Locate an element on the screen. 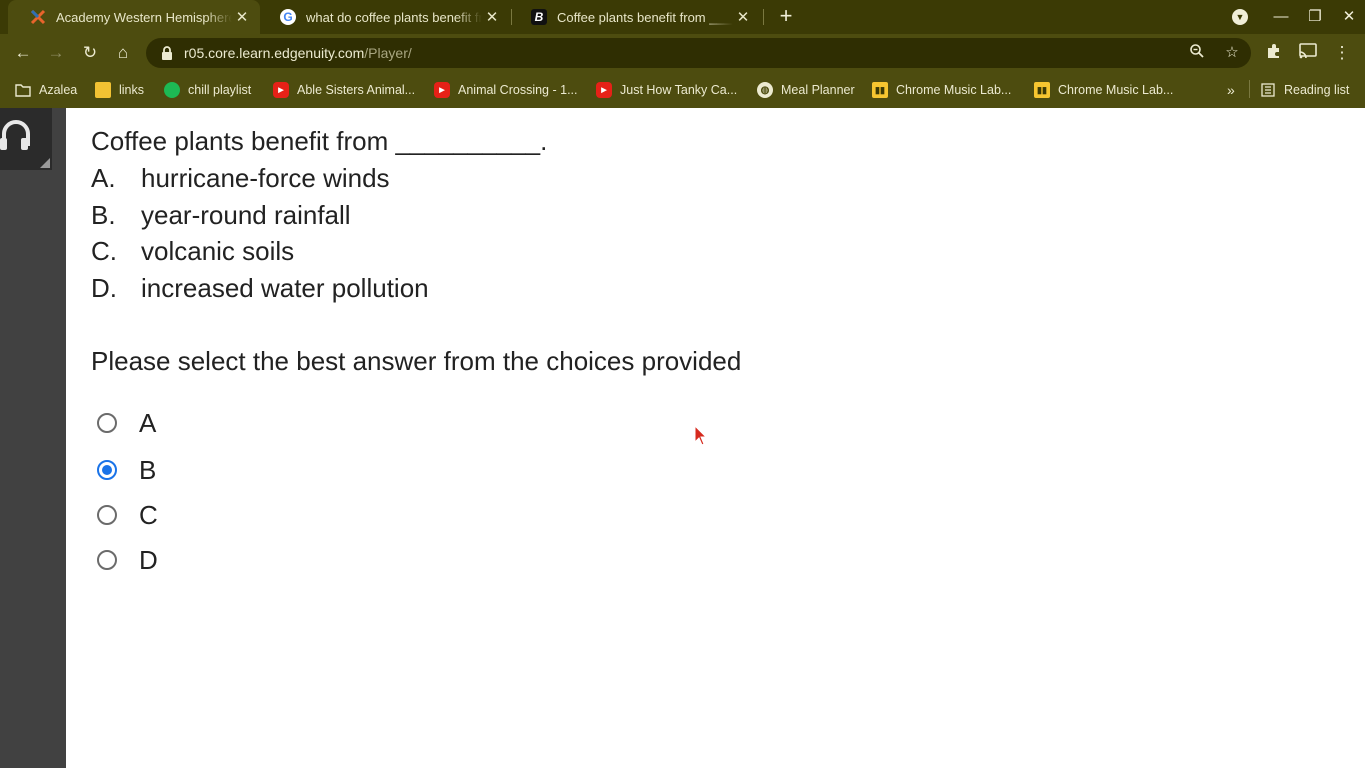 The height and width of the screenshot is (768, 1365). reading-list-icon is located at coordinates (1268, 90).